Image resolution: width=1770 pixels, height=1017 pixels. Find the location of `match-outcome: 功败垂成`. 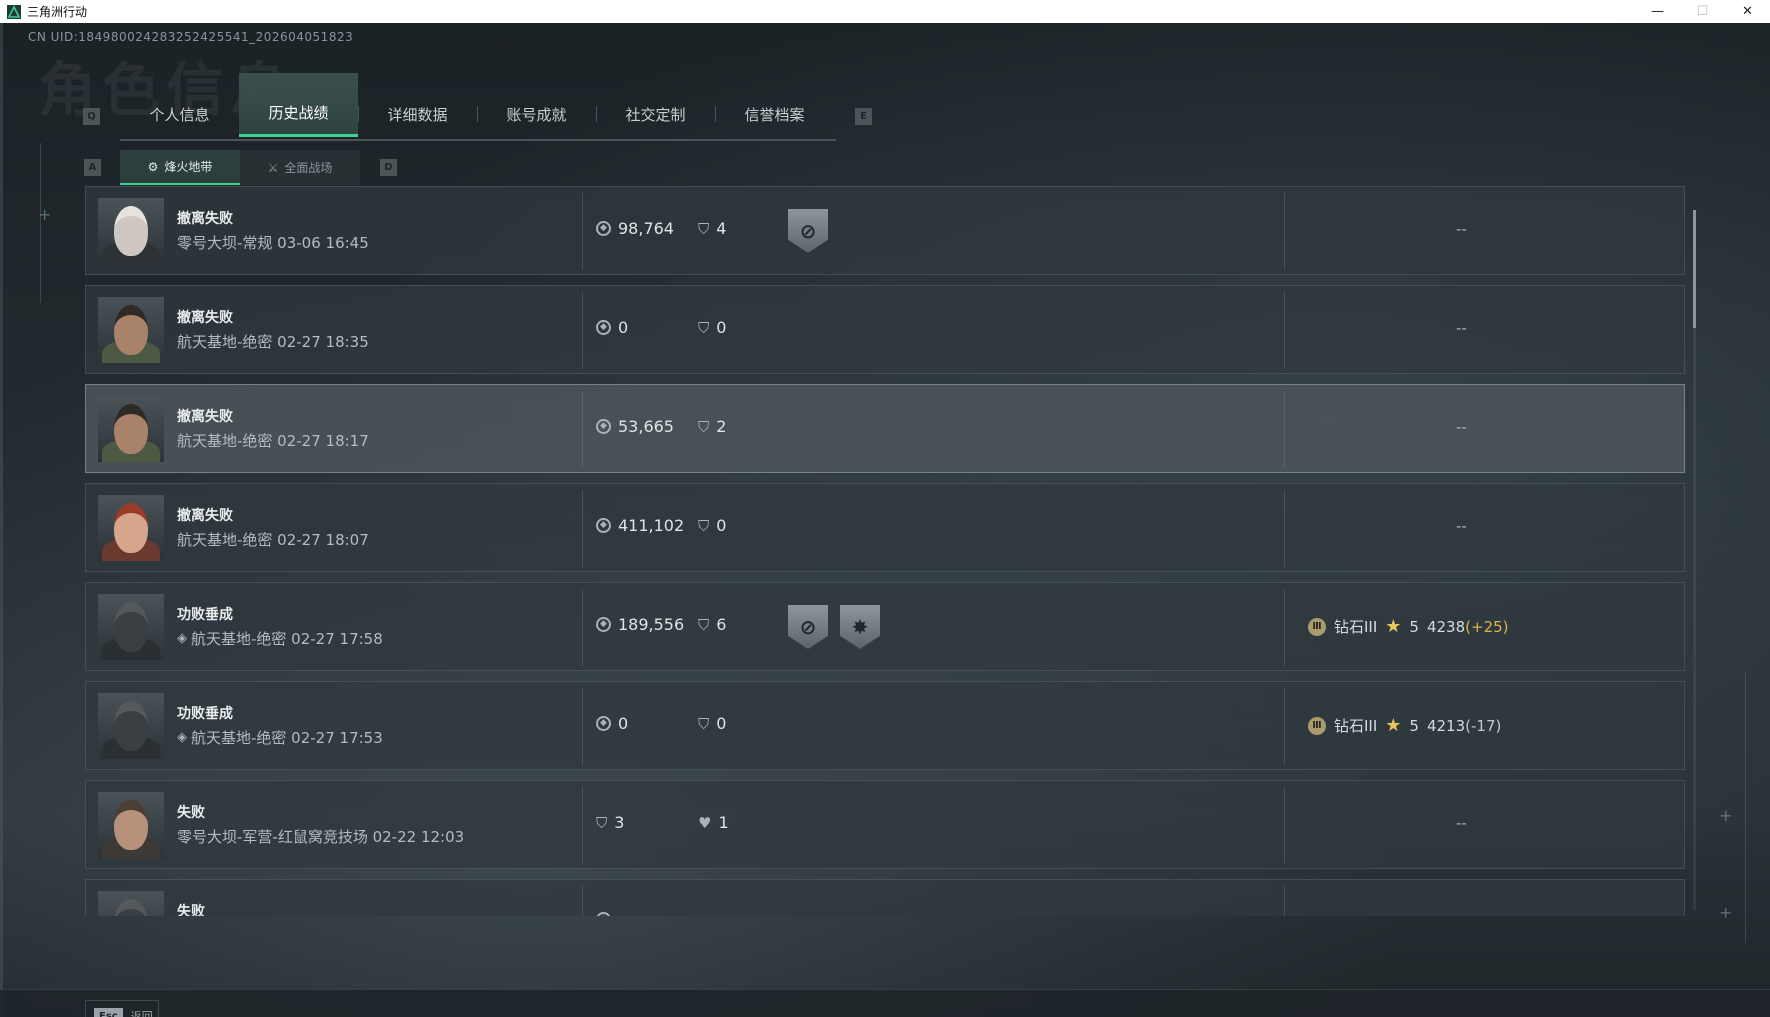

match-outcome: 功败垂成 is located at coordinates (205, 714).